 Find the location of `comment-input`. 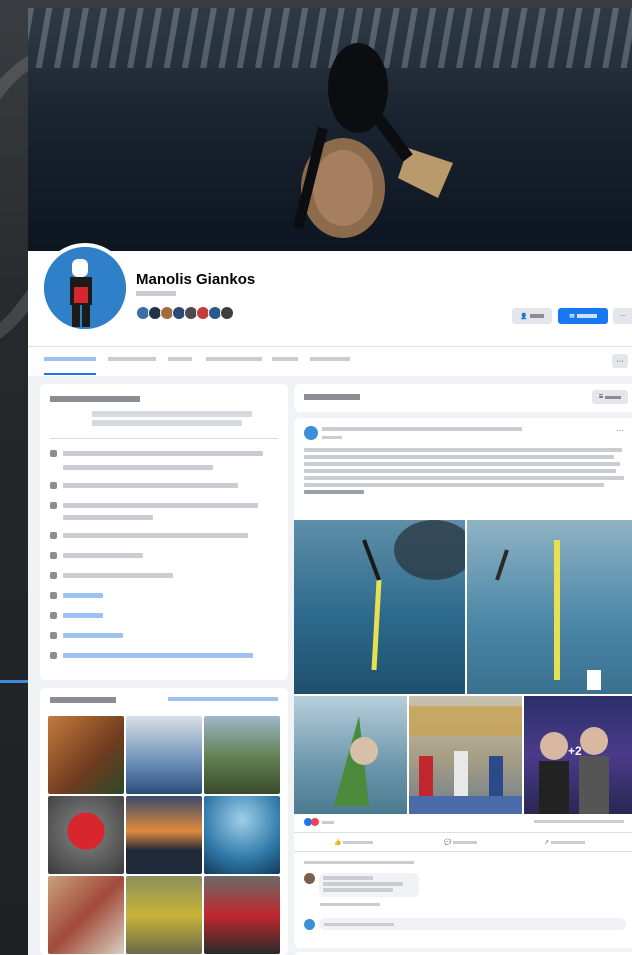

comment-input is located at coordinates (472, 924).